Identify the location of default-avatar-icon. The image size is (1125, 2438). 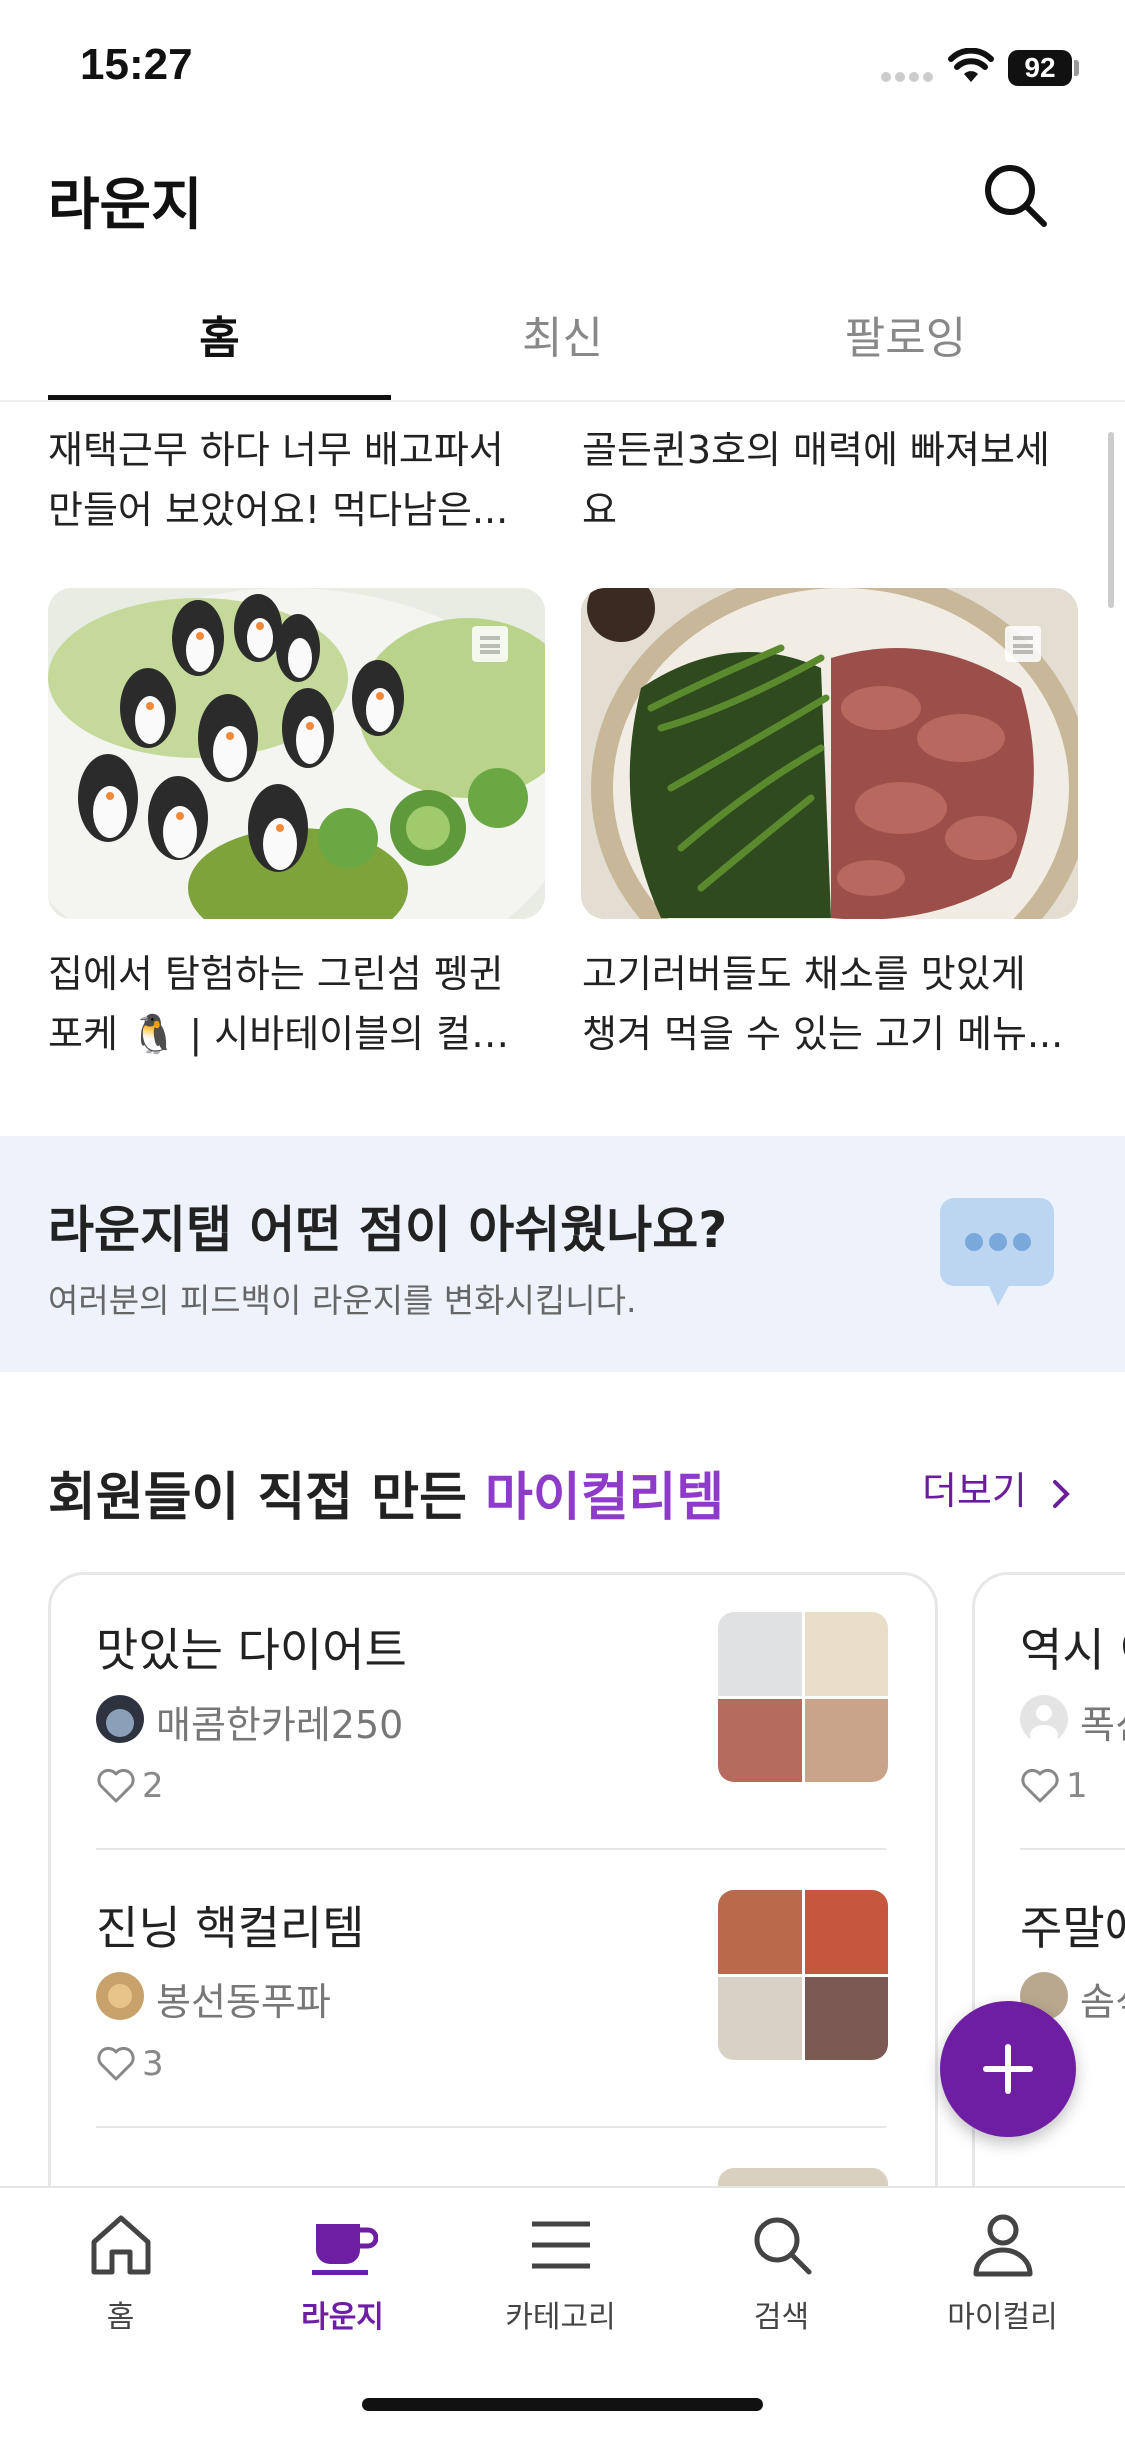
(1044, 1724).